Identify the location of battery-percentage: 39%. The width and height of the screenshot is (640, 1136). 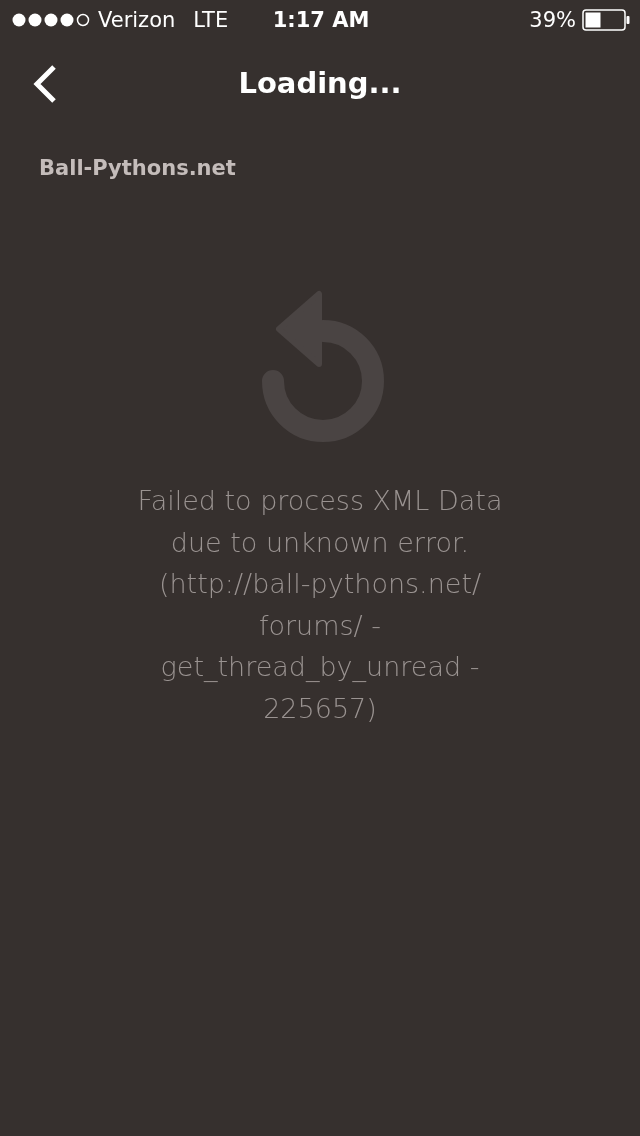
(552, 20).